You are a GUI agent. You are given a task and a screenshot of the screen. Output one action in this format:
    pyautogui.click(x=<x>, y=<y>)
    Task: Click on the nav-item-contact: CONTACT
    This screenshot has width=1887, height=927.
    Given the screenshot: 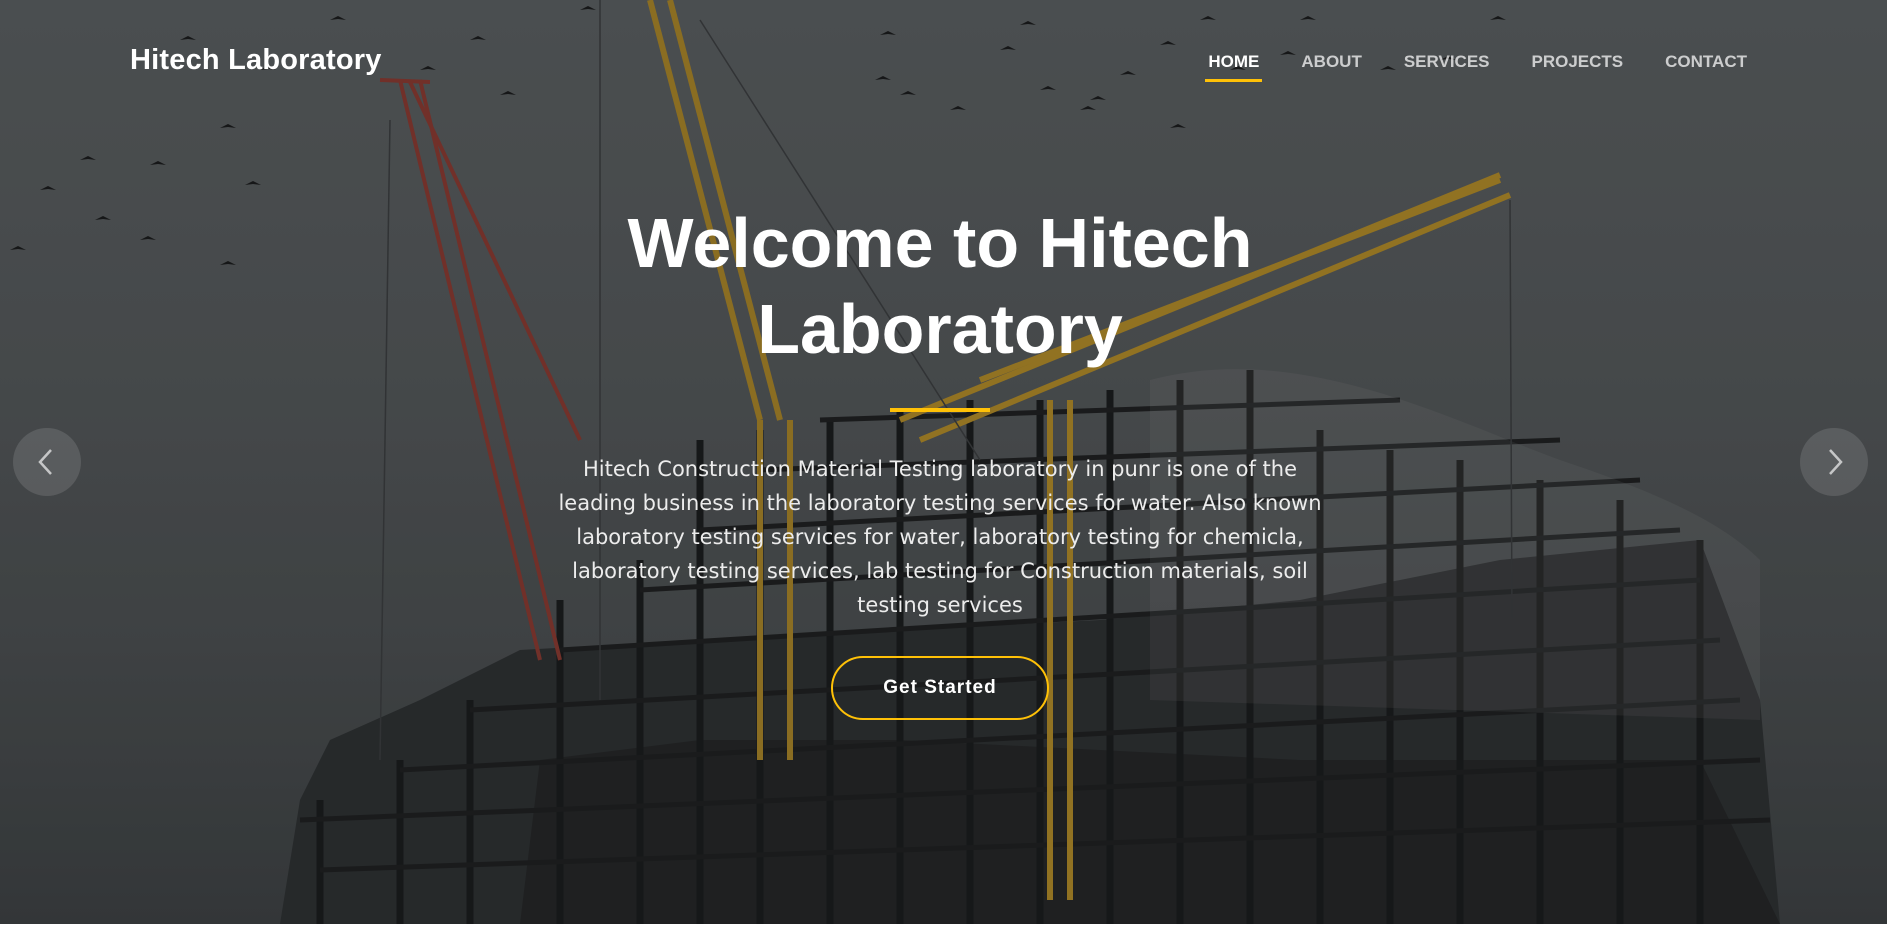 What is the action you would take?
    pyautogui.click(x=1706, y=67)
    